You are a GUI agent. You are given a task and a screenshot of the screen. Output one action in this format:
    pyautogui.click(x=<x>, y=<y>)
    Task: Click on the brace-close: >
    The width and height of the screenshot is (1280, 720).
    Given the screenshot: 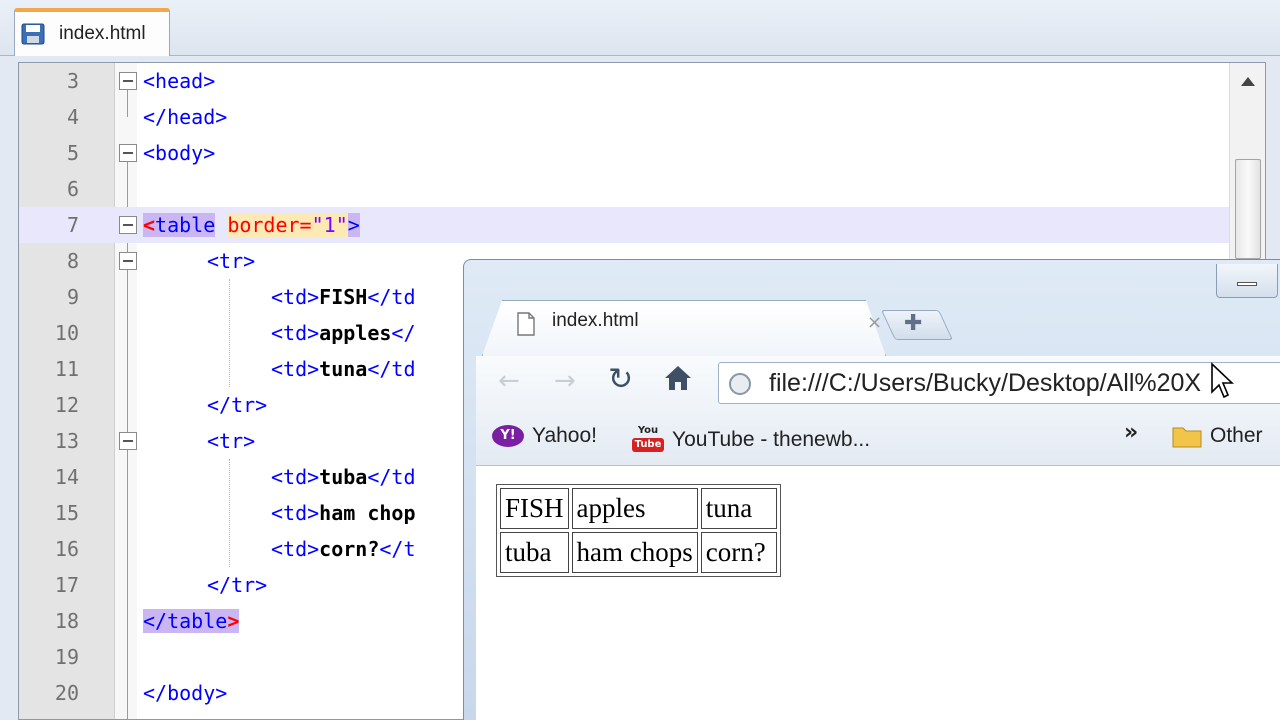 What is the action you would take?
    pyautogui.click(x=353, y=225)
    